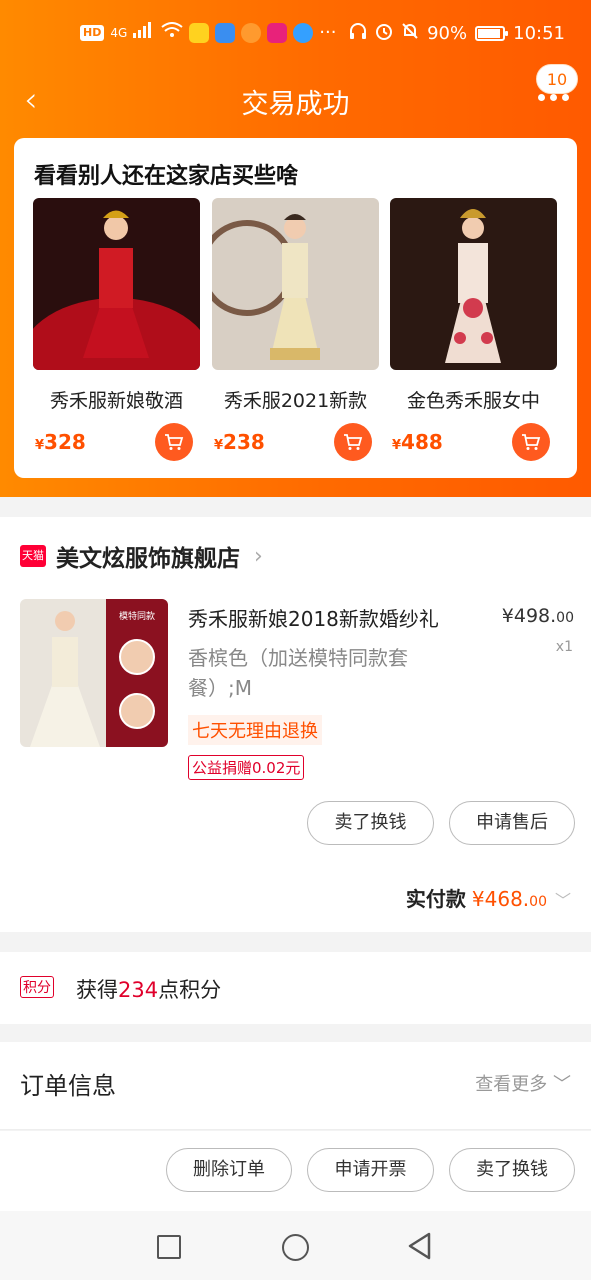 The height and width of the screenshot is (1280, 591). What do you see at coordinates (447, 33) in the screenshot?
I see `battery-percent: 90%` at bounding box center [447, 33].